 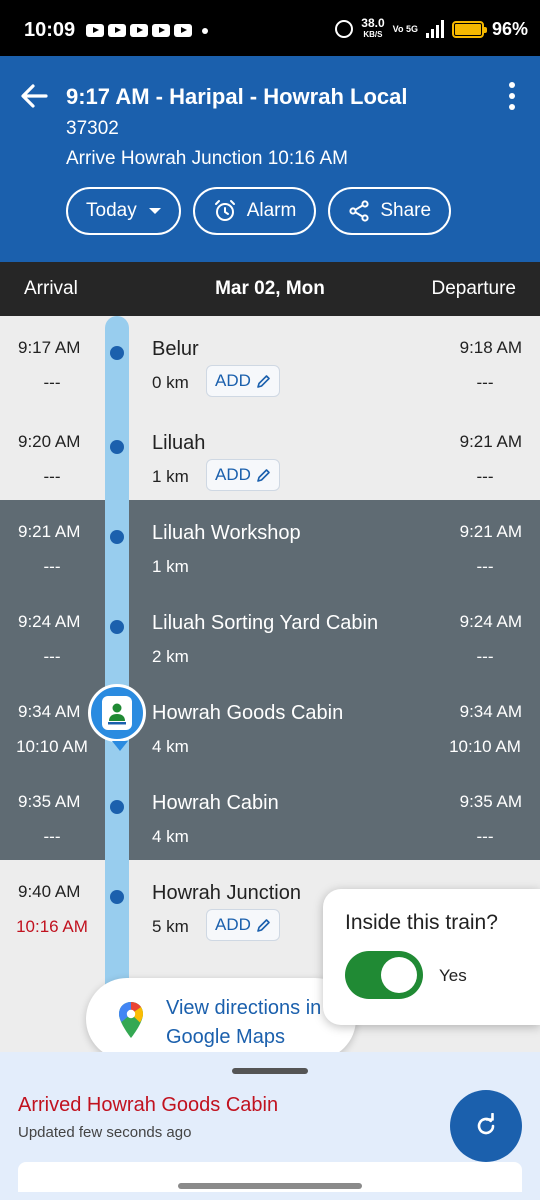 What do you see at coordinates (270, 1071) in the screenshot?
I see `sheet-drag-handle` at bounding box center [270, 1071].